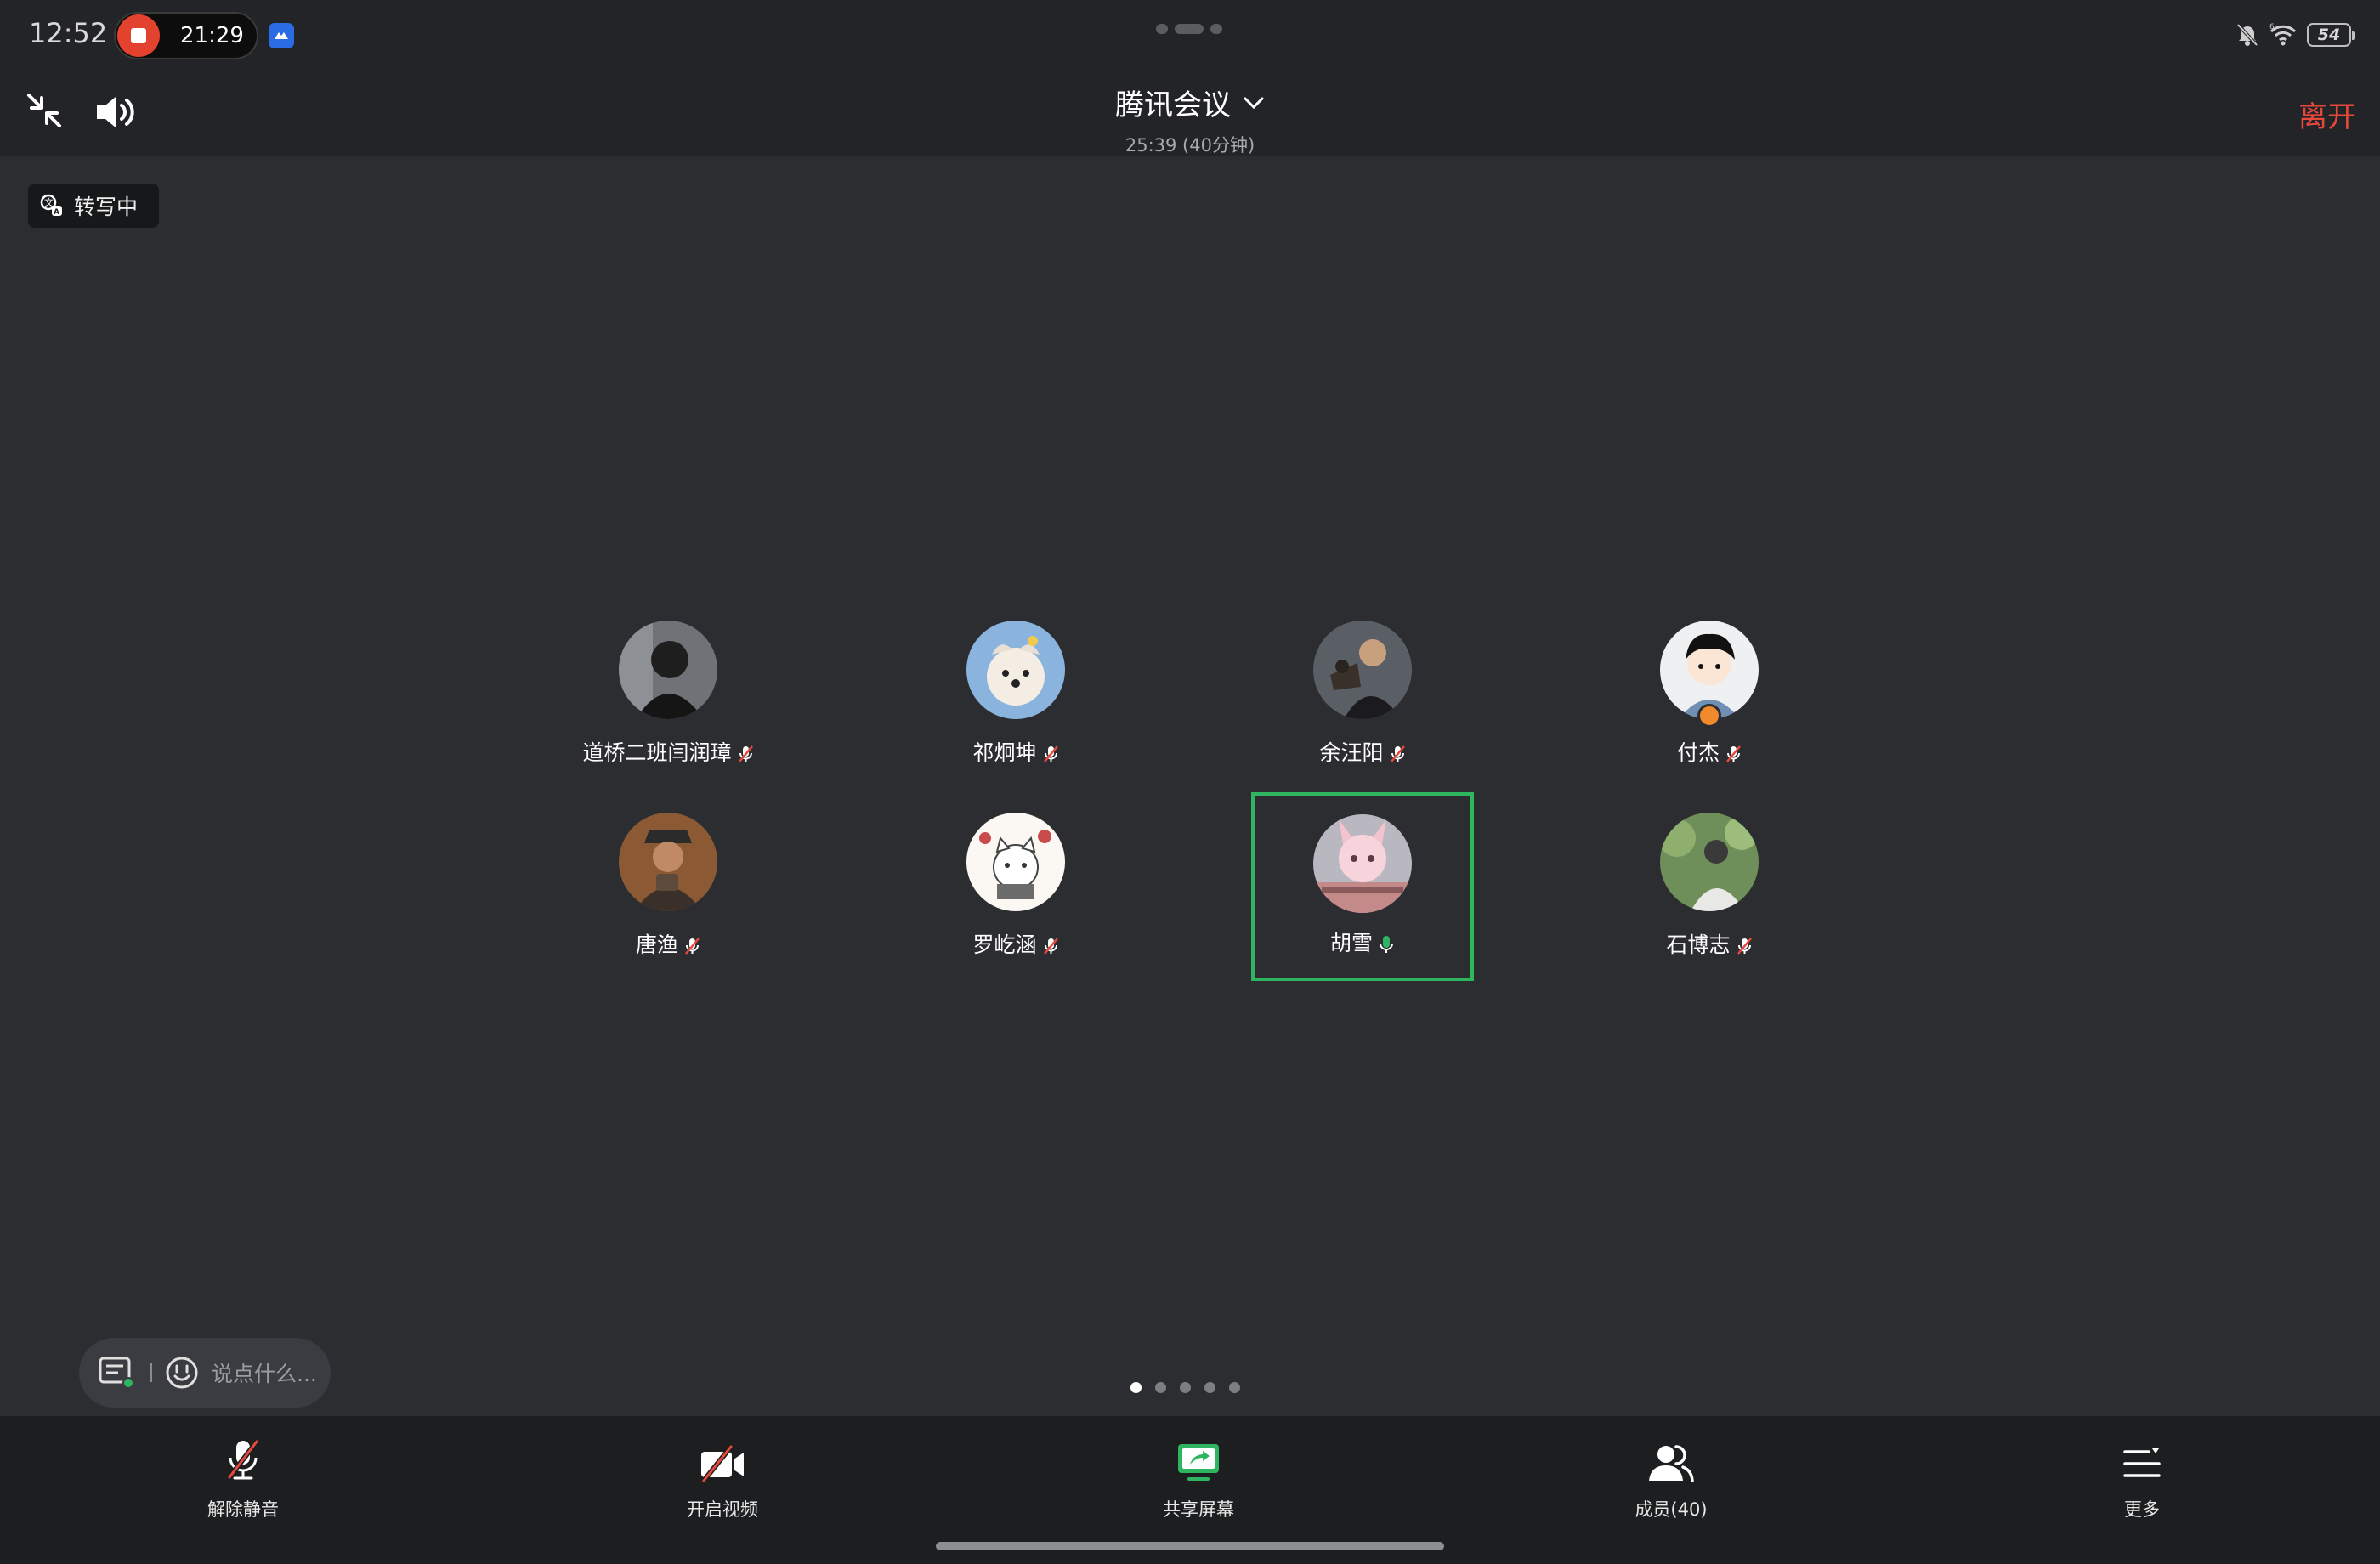 Image resolution: width=2380 pixels, height=1564 pixels. What do you see at coordinates (182, 1373) in the screenshot?
I see `emoji-icon` at bounding box center [182, 1373].